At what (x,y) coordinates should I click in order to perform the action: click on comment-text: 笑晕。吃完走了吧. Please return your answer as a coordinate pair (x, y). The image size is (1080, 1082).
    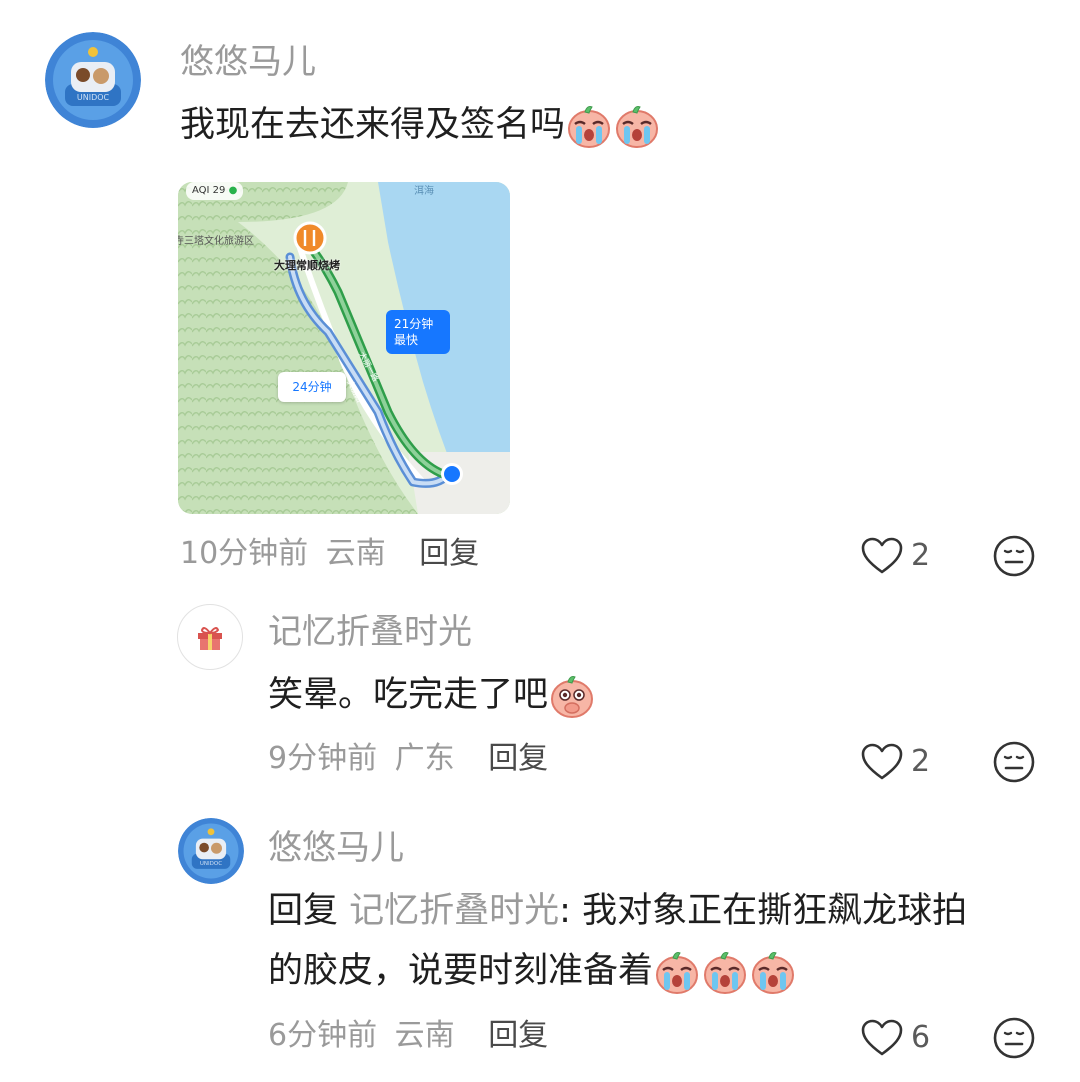
    Looking at the image, I should click on (432, 696).